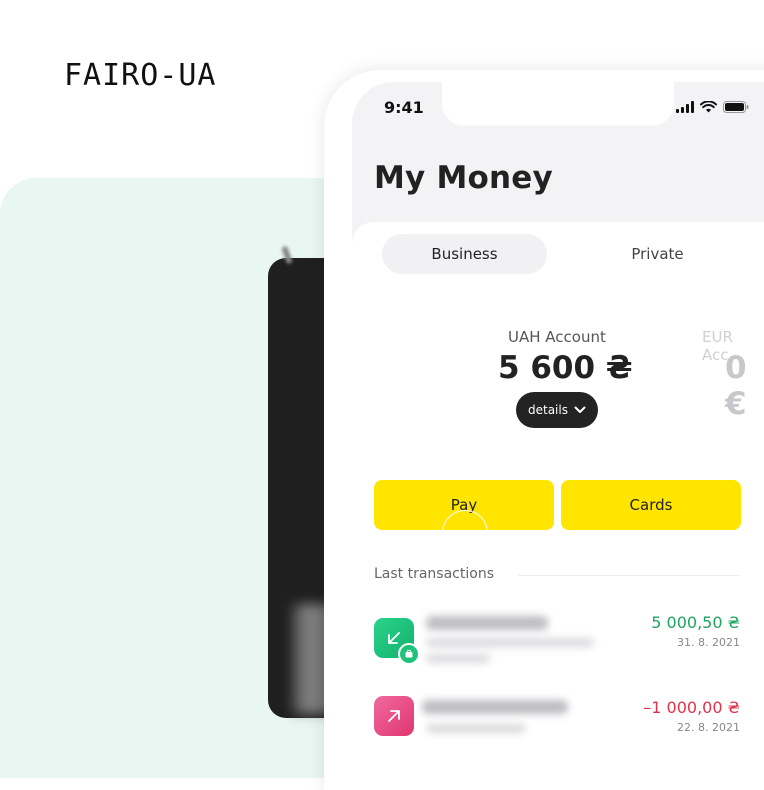 This screenshot has height=790, width=764. What do you see at coordinates (558, 104) in the screenshot?
I see `phone-notch` at bounding box center [558, 104].